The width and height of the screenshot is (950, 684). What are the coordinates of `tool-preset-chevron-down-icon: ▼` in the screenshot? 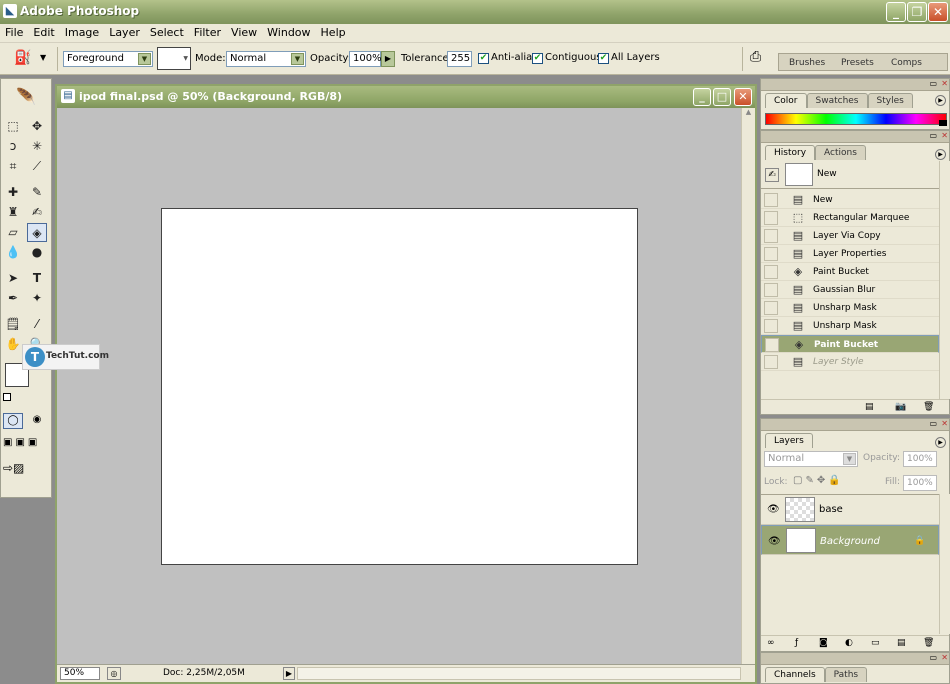 It's located at (43, 57).